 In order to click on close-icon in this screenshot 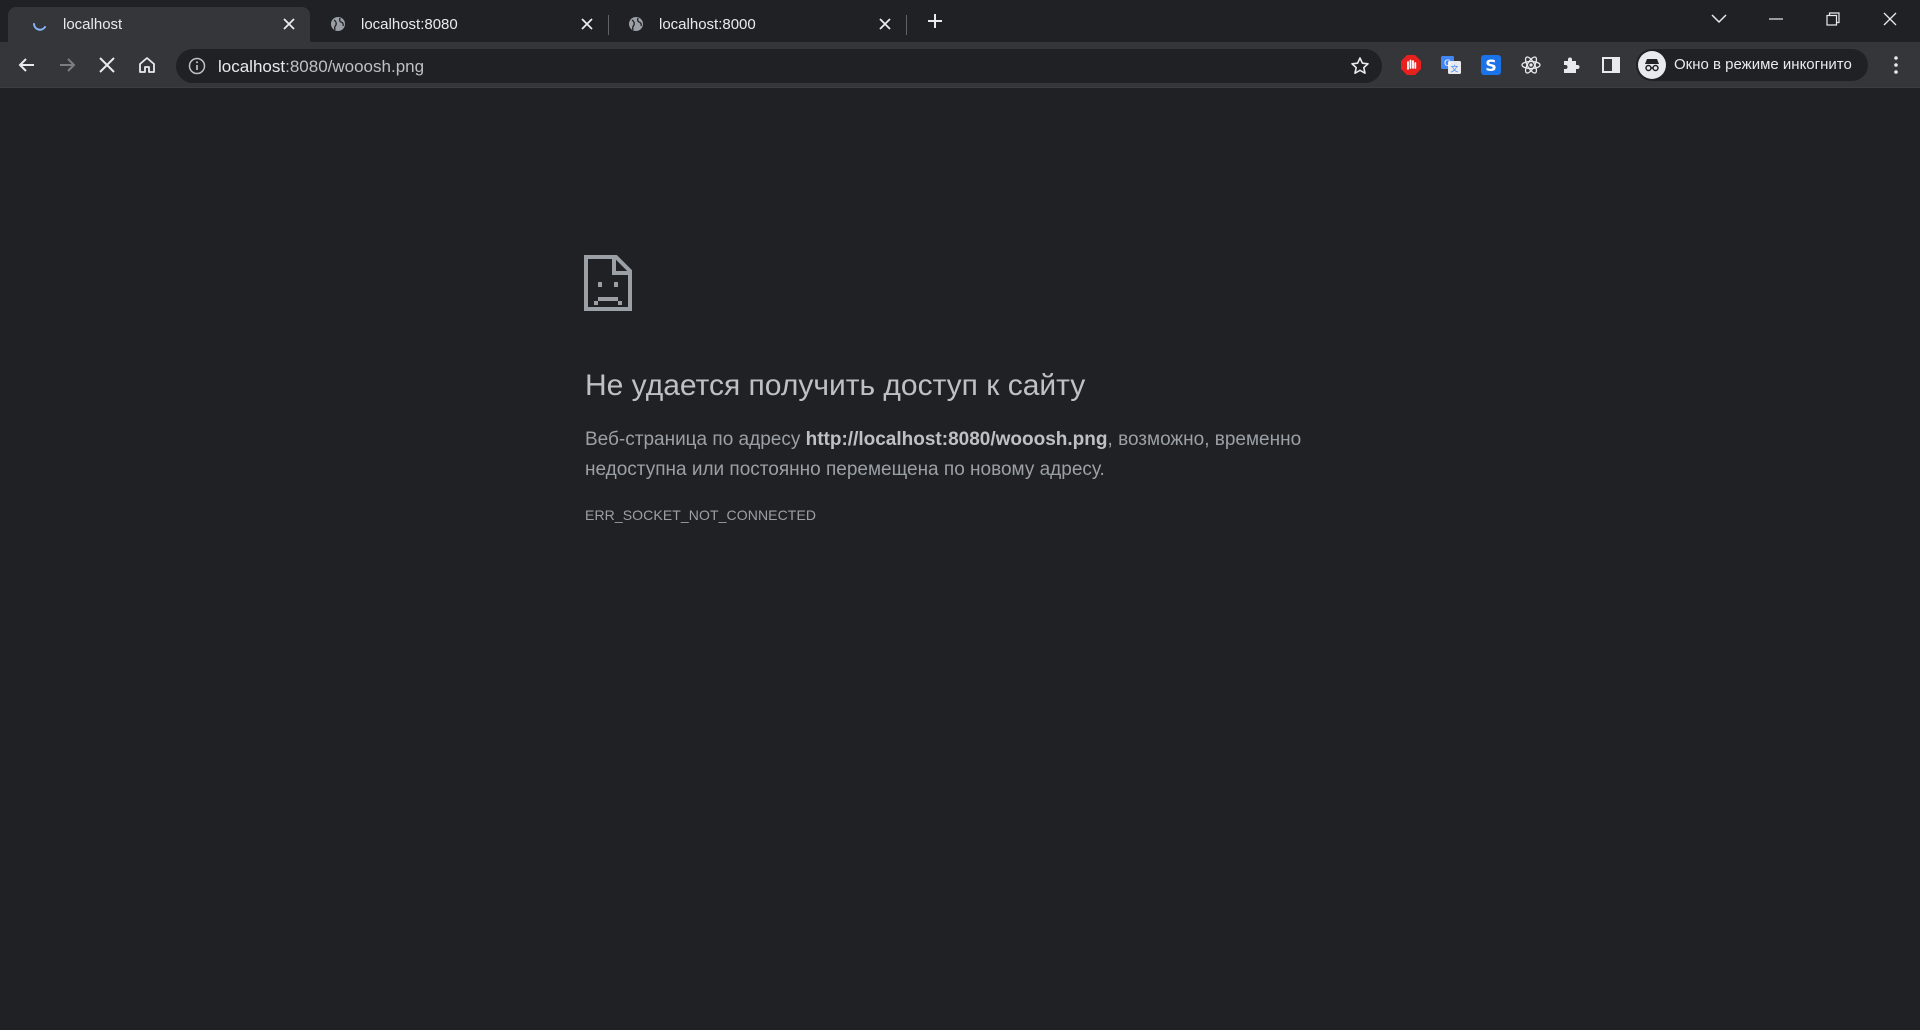, I will do `click(1890, 19)`.